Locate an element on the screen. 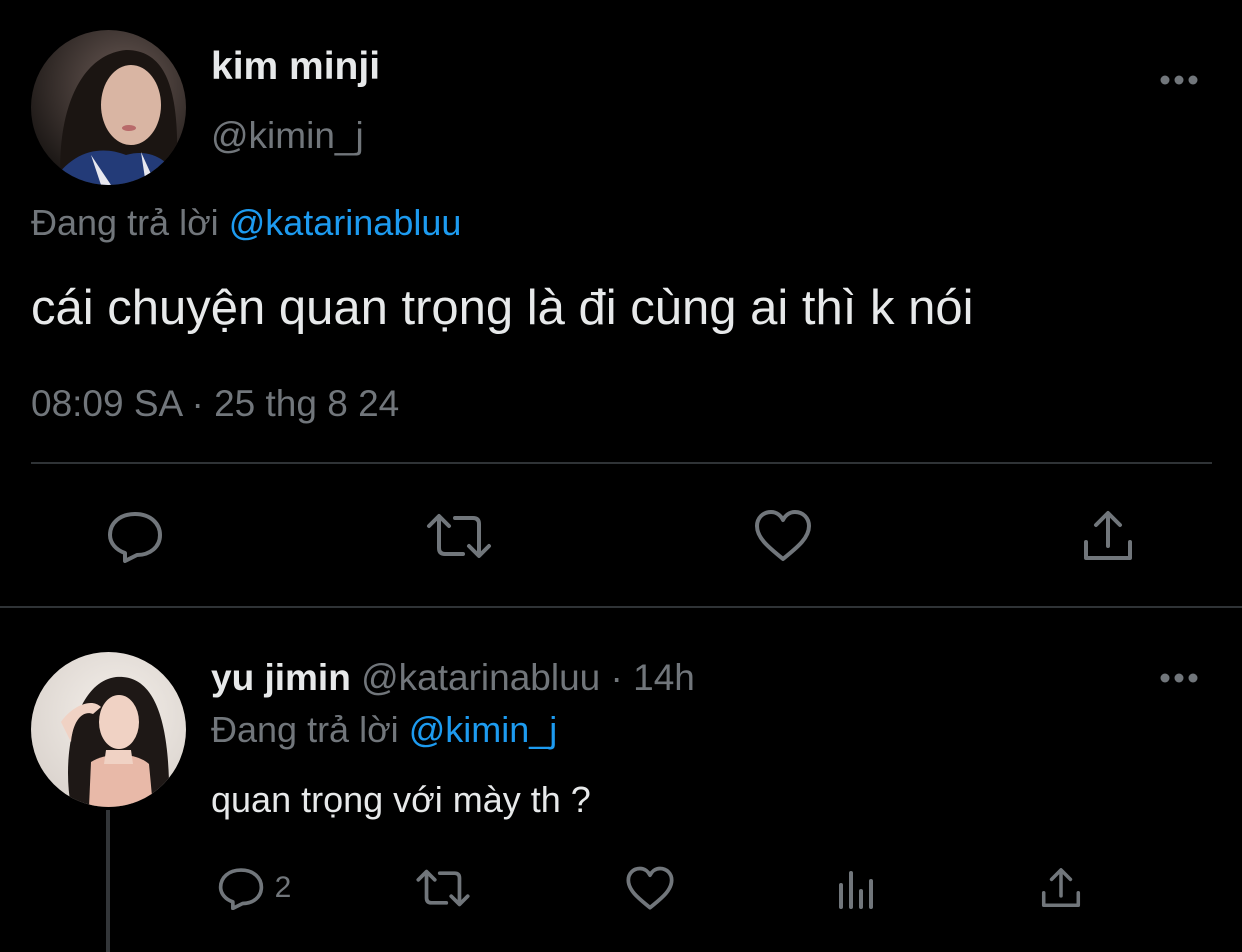  reply-button is located at coordinates (135, 536).